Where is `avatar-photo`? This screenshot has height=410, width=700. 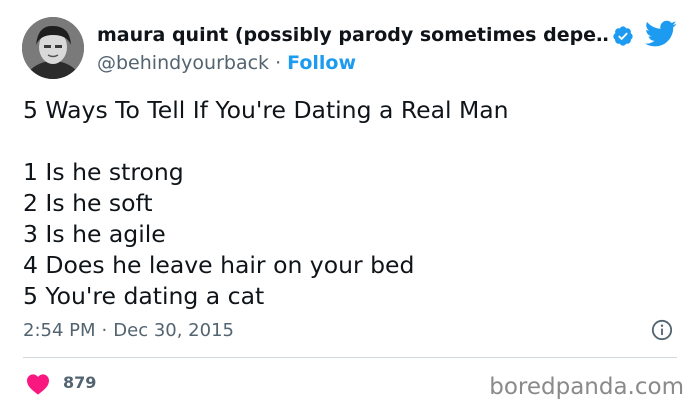 avatar-photo is located at coordinates (53, 48).